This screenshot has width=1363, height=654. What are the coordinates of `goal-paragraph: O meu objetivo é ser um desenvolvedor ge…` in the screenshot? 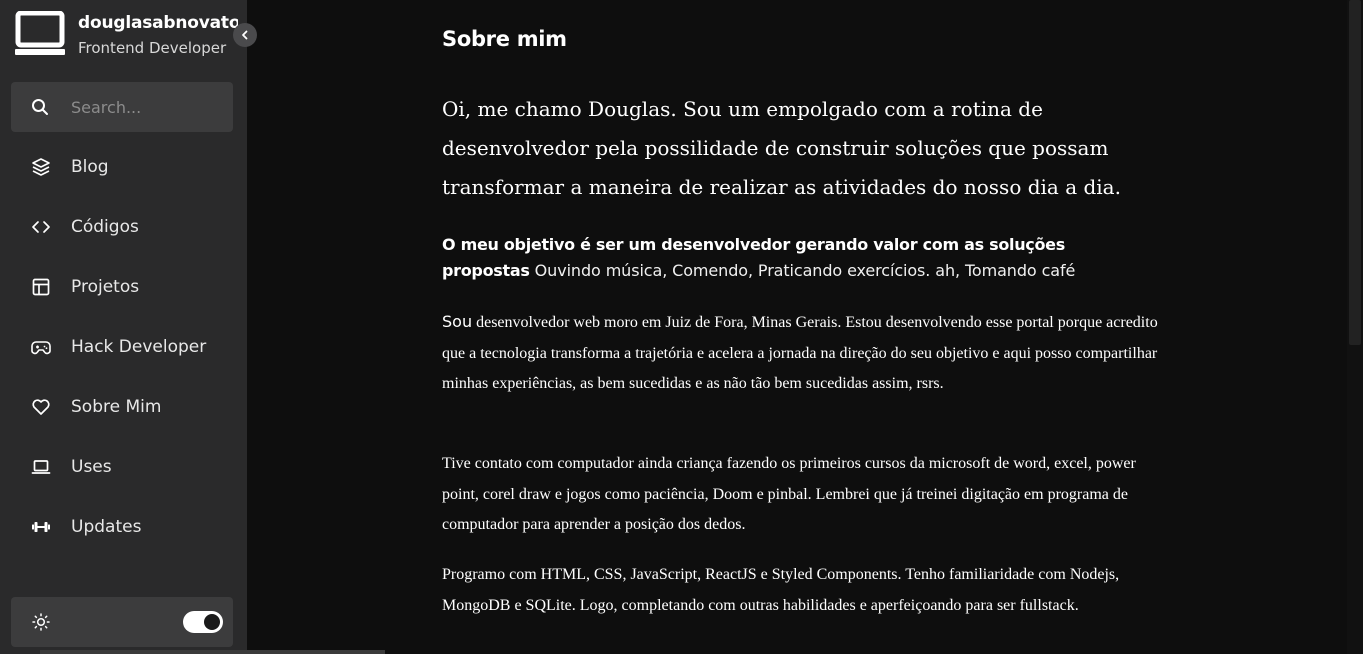 It's located at (792, 258).